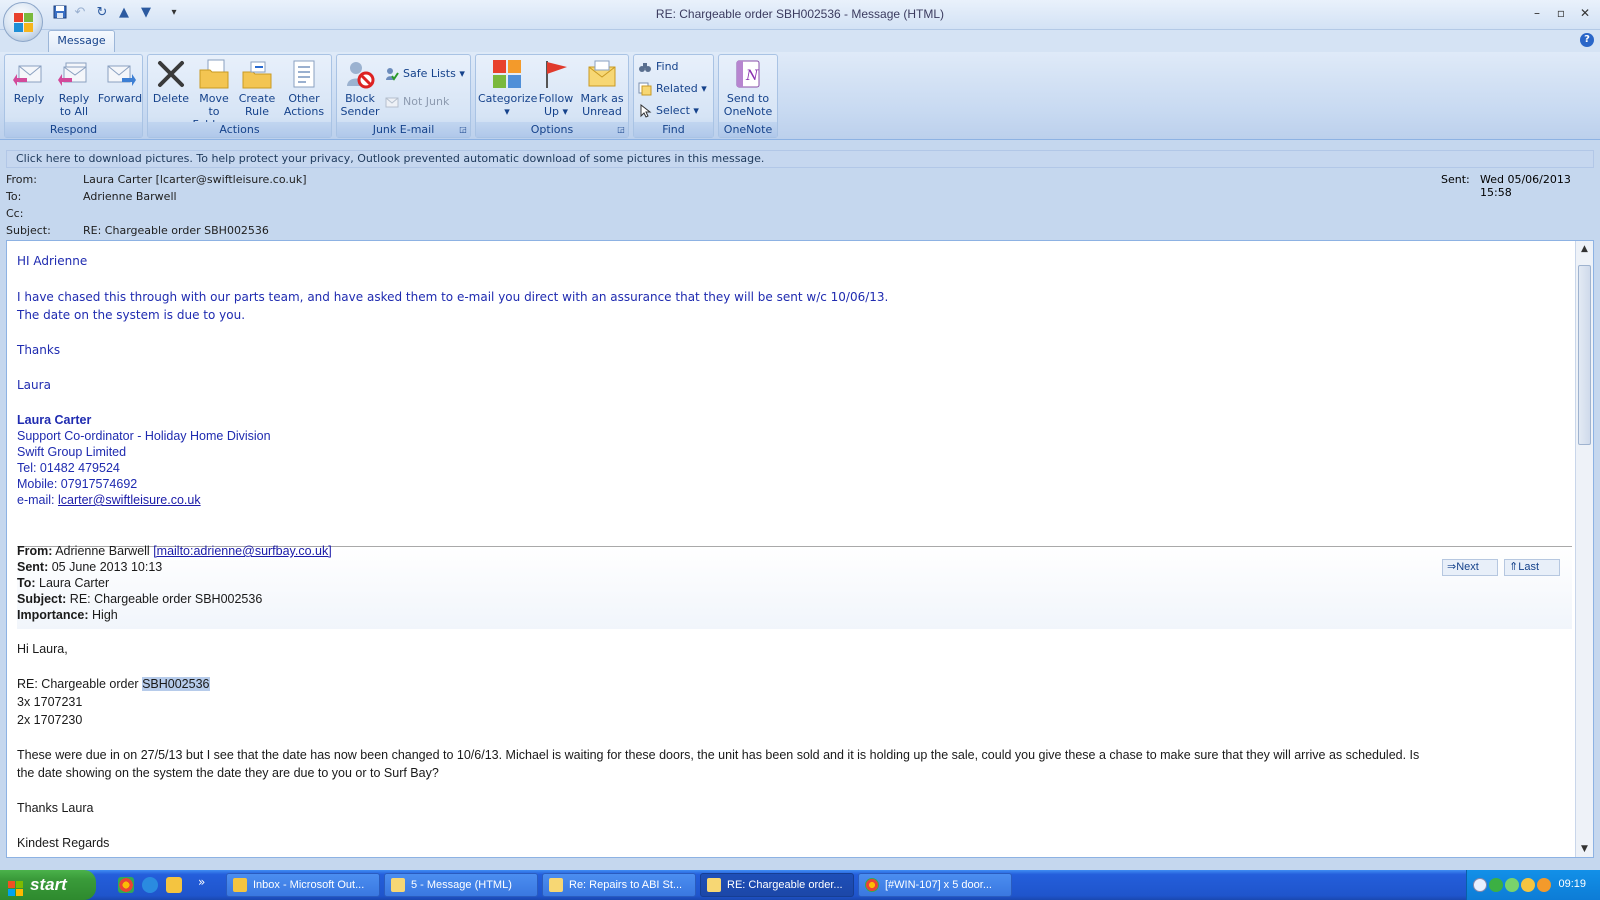 The image size is (1600, 900). I want to click on outlook-quicklaunch-icon, so click(174, 885).